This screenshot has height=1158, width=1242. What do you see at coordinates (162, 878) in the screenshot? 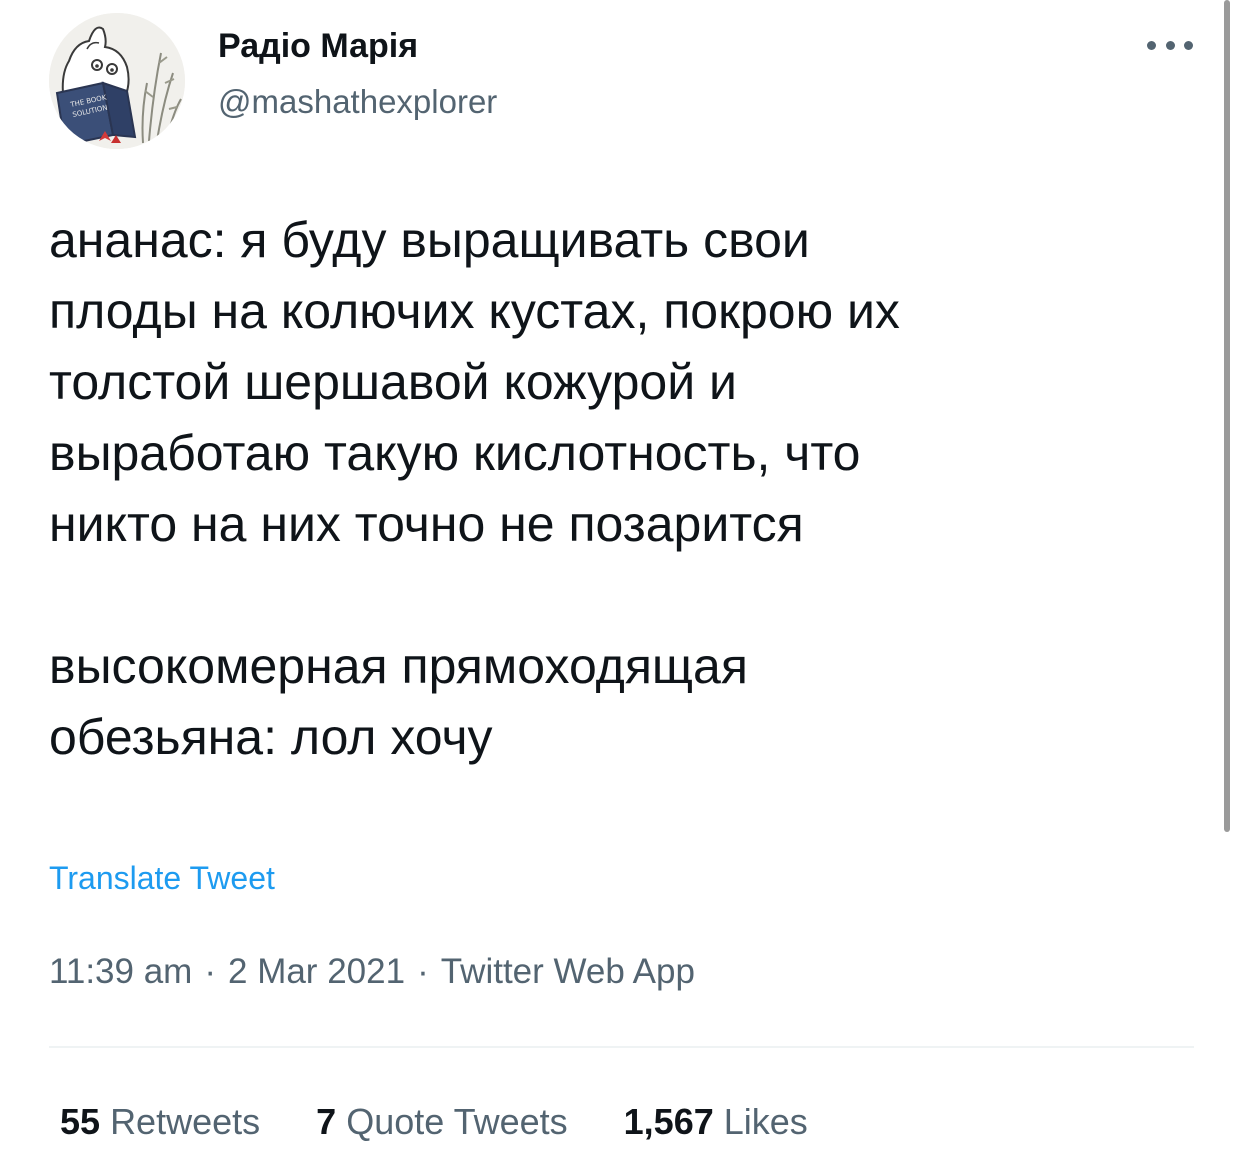
I see `translate-tweet-link: Translate Tweet` at bounding box center [162, 878].